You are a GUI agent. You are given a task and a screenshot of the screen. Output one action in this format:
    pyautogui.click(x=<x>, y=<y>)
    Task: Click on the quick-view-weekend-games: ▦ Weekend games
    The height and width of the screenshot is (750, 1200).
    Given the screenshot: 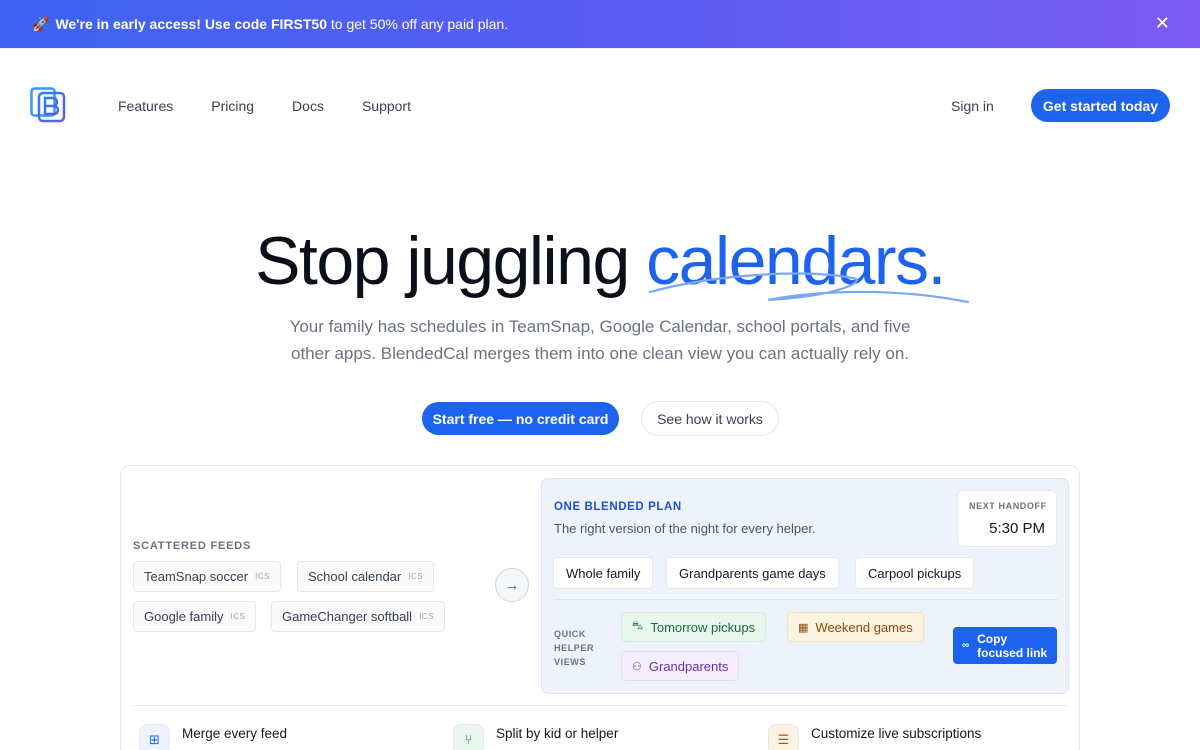 What is the action you would take?
    pyautogui.click(x=855, y=627)
    